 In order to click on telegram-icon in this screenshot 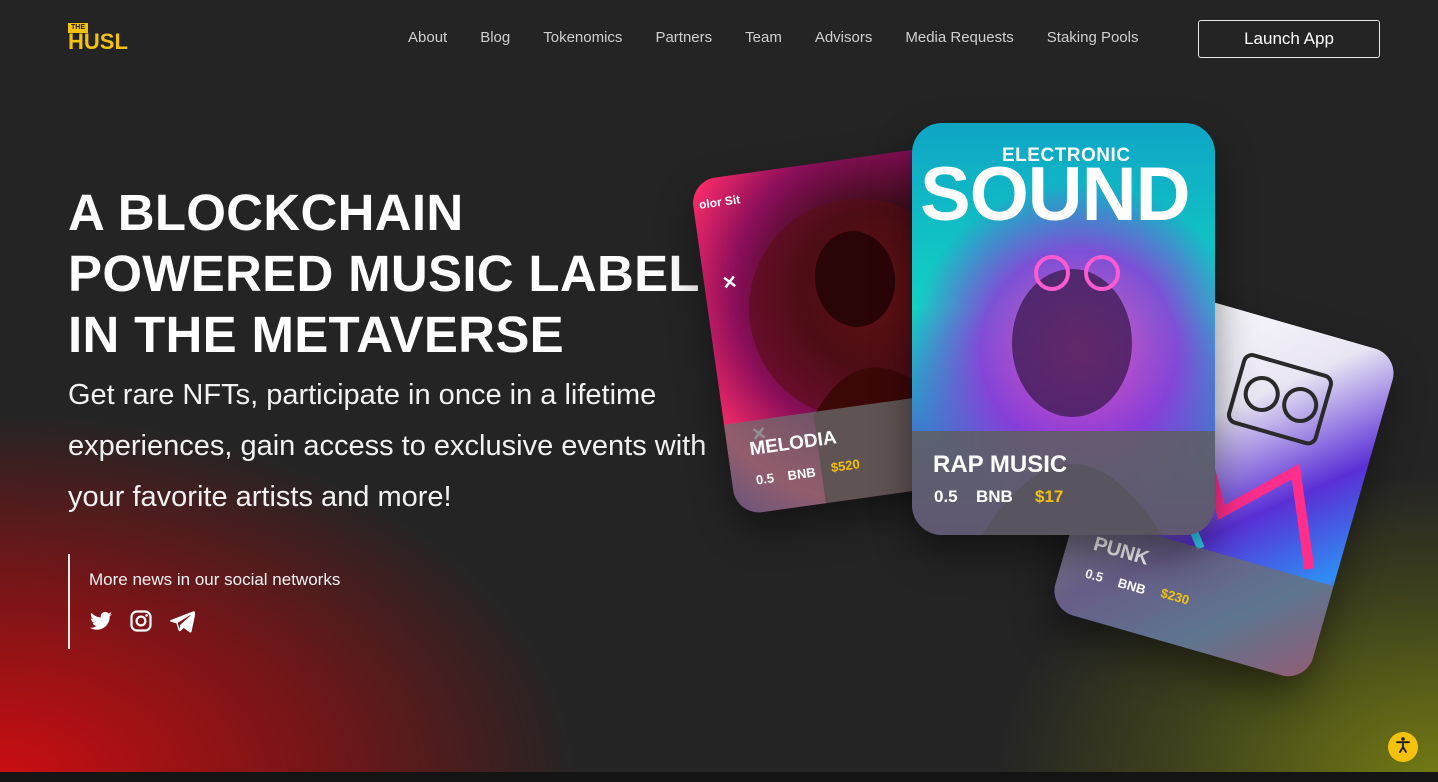, I will do `click(182, 621)`.